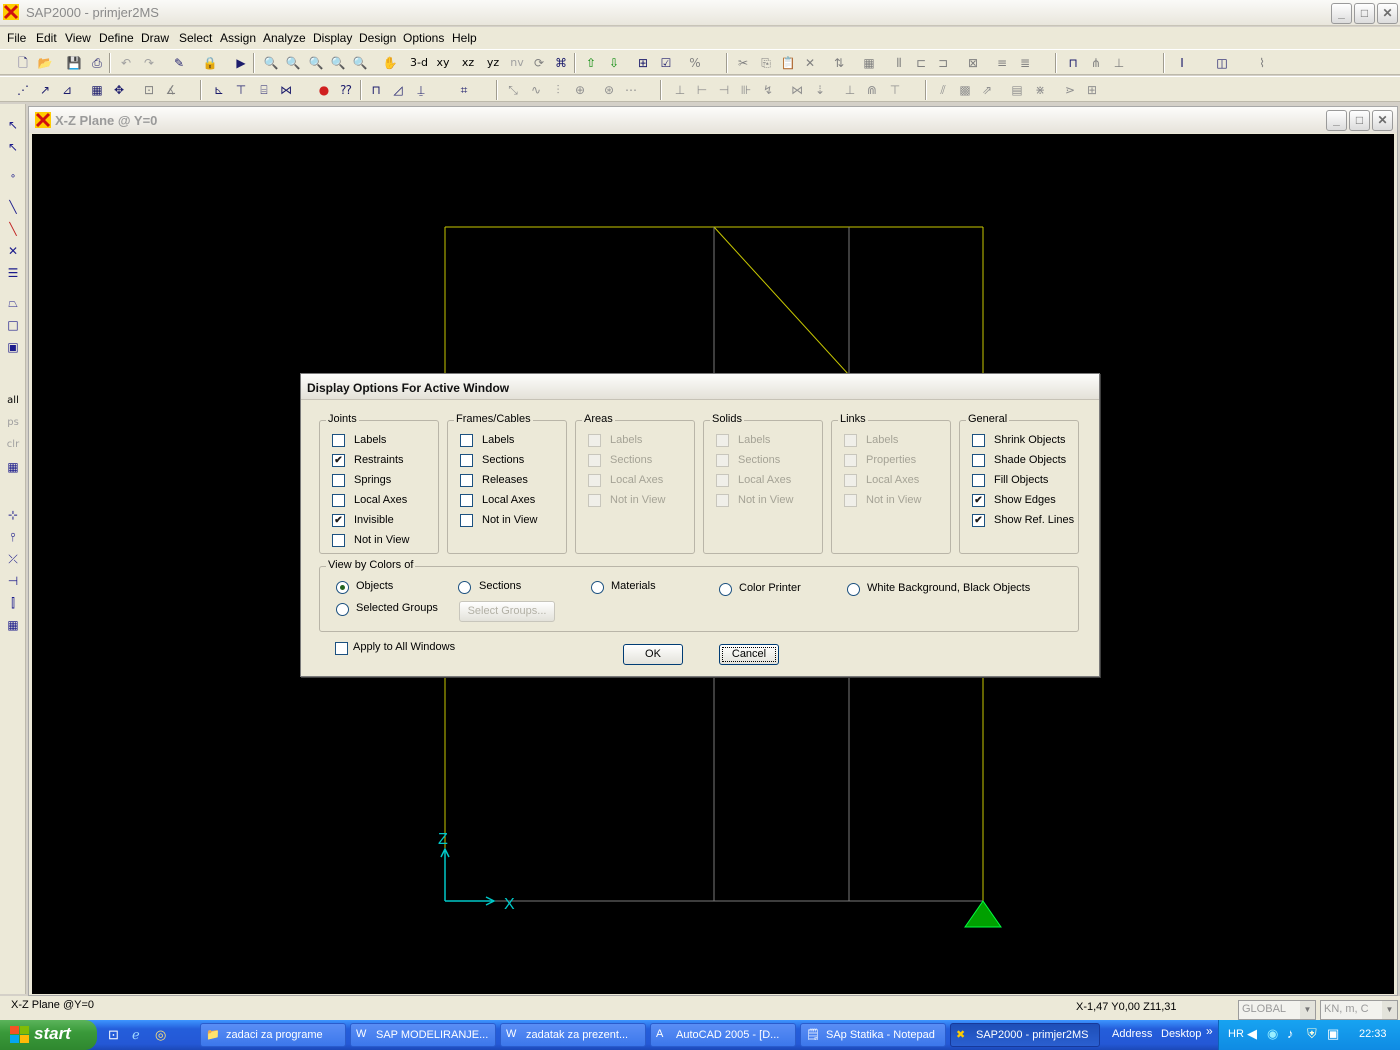  I want to click on frame-load-icon: ⫽, so click(943, 90).